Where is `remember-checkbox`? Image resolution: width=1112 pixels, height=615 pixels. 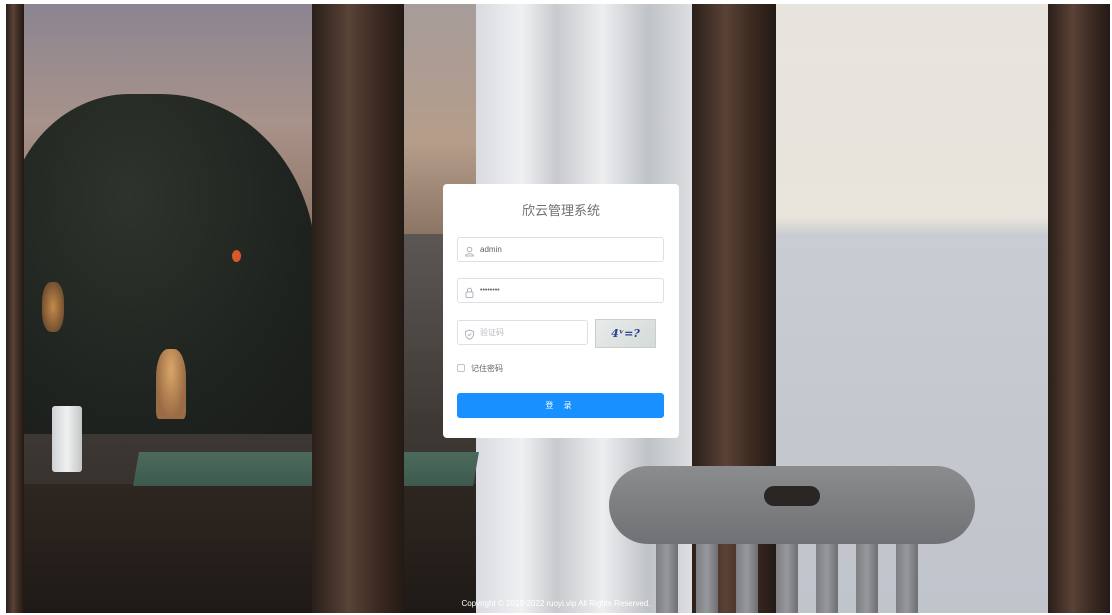
remember-checkbox is located at coordinates (461, 368).